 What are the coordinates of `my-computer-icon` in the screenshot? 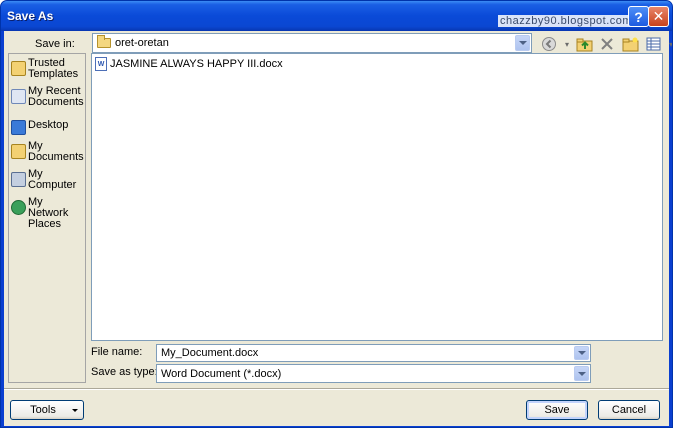 It's located at (18, 179).